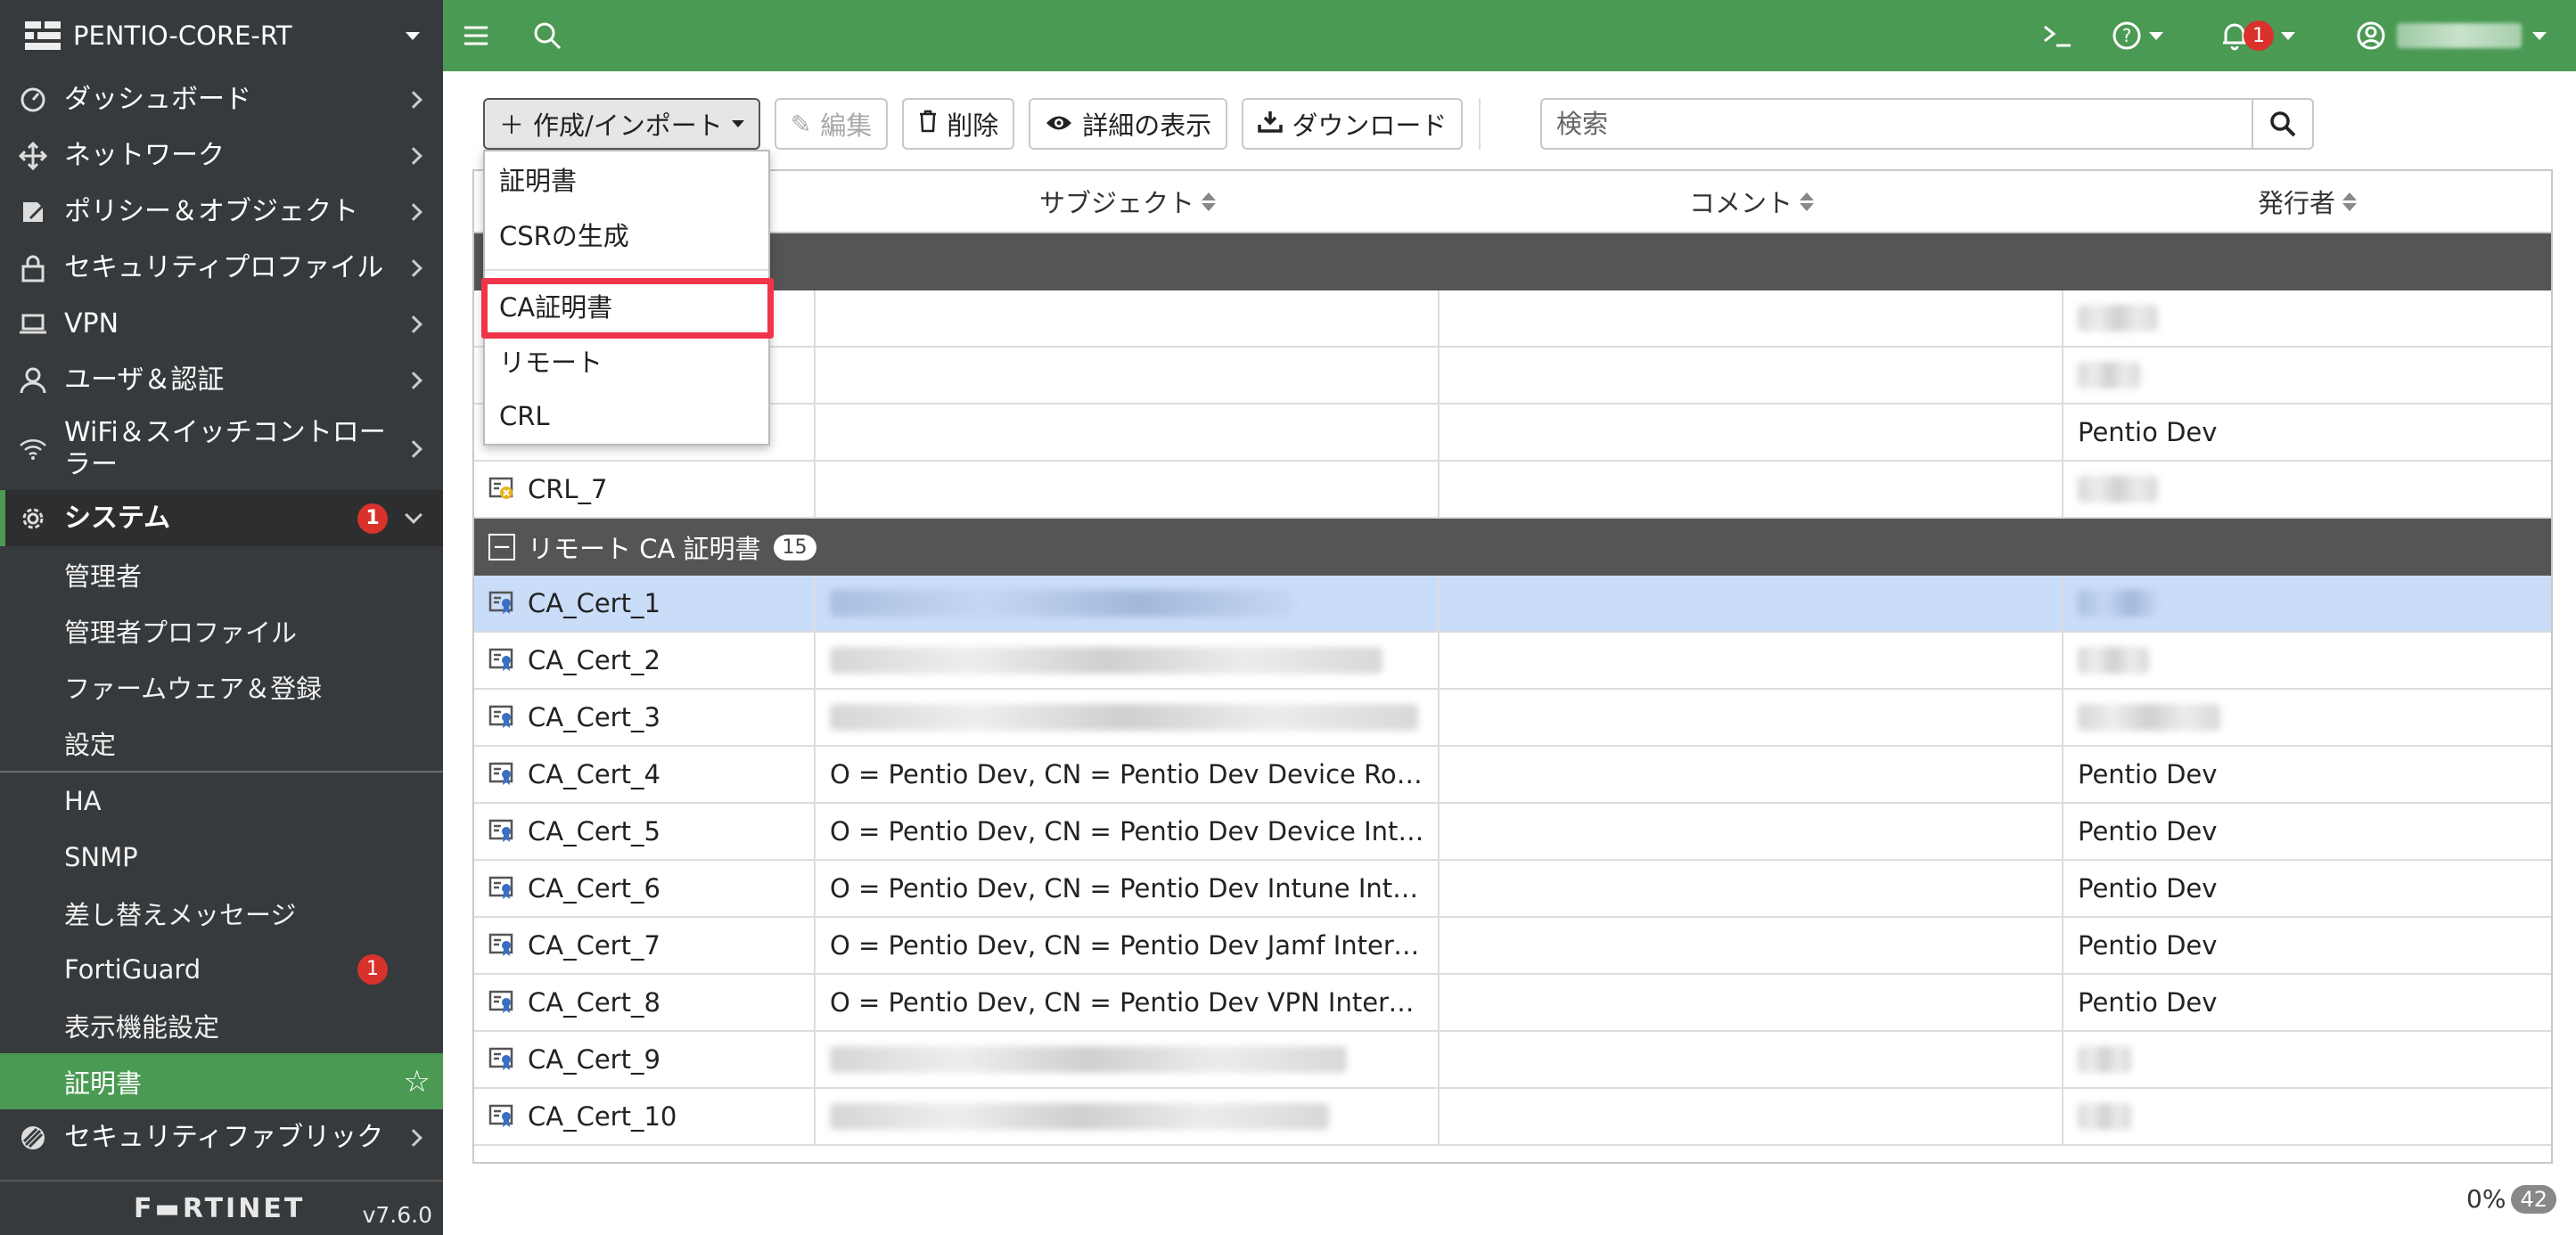 This screenshot has height=1235, width=2576. What do you see at coordinates (1128, 124) in the screenshot?
I see `show-details-button: 詳細の表示` at bounding box center [1128, 124].